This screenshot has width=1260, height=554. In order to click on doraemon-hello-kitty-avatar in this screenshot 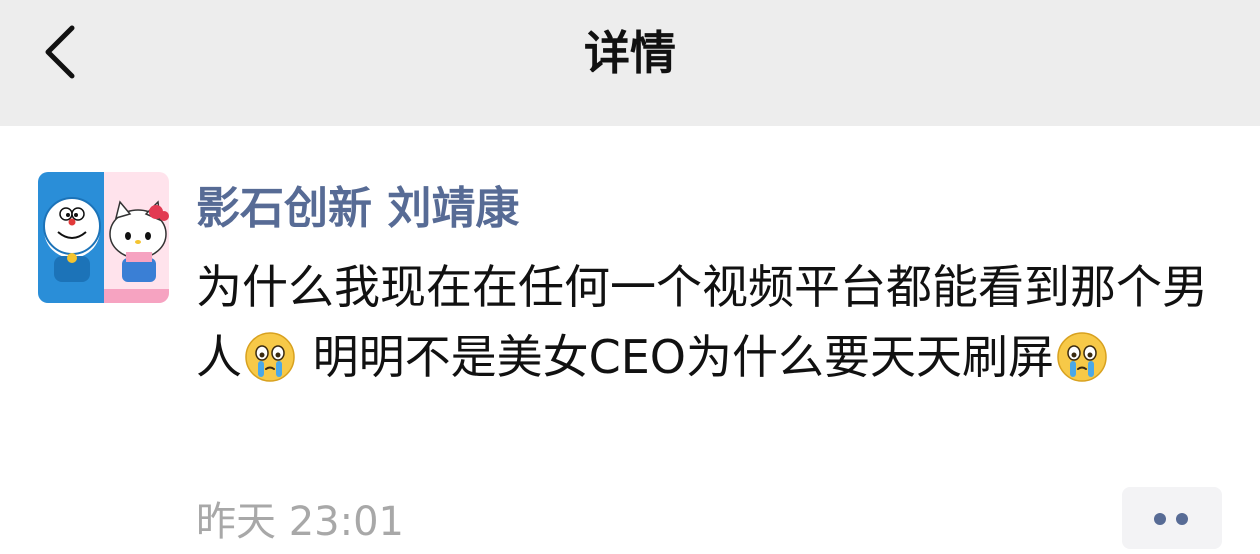, I will do `click(103, 237)`.